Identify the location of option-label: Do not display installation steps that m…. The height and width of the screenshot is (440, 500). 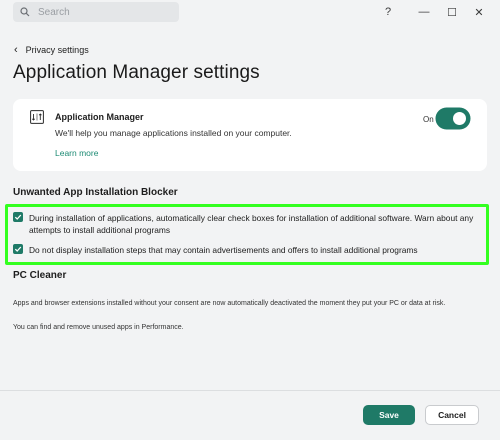
(223, 250).